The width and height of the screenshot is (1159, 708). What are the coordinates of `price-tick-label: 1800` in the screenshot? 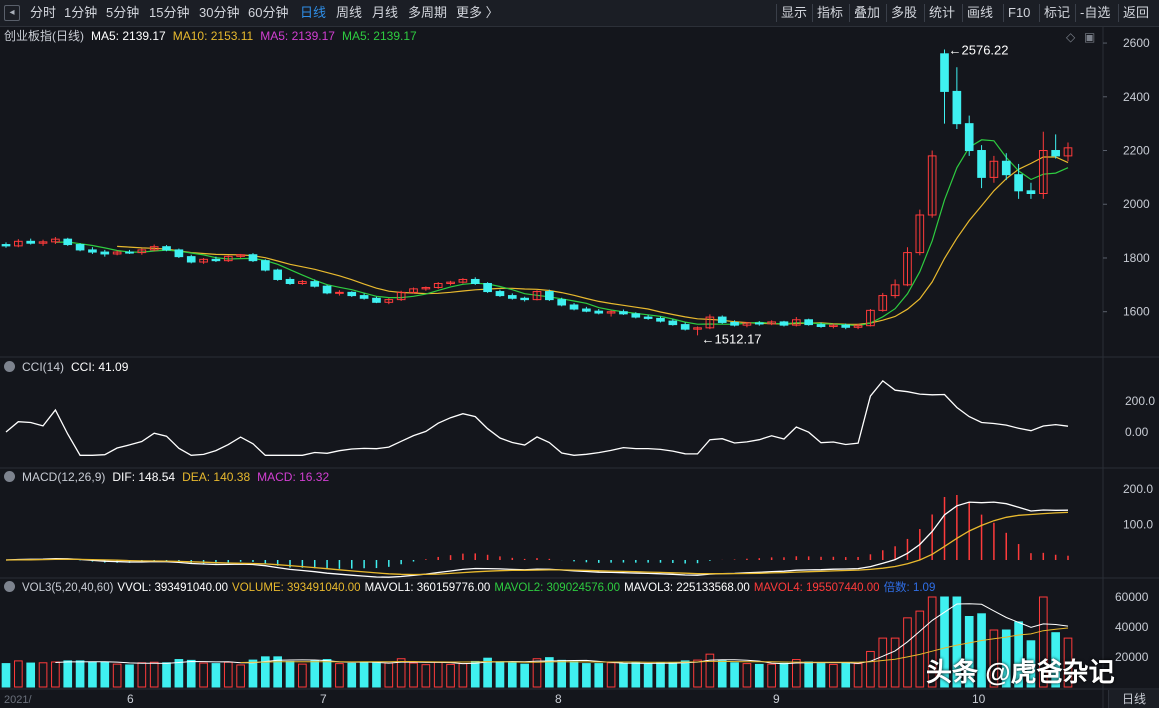 It's located at (1136, 258).